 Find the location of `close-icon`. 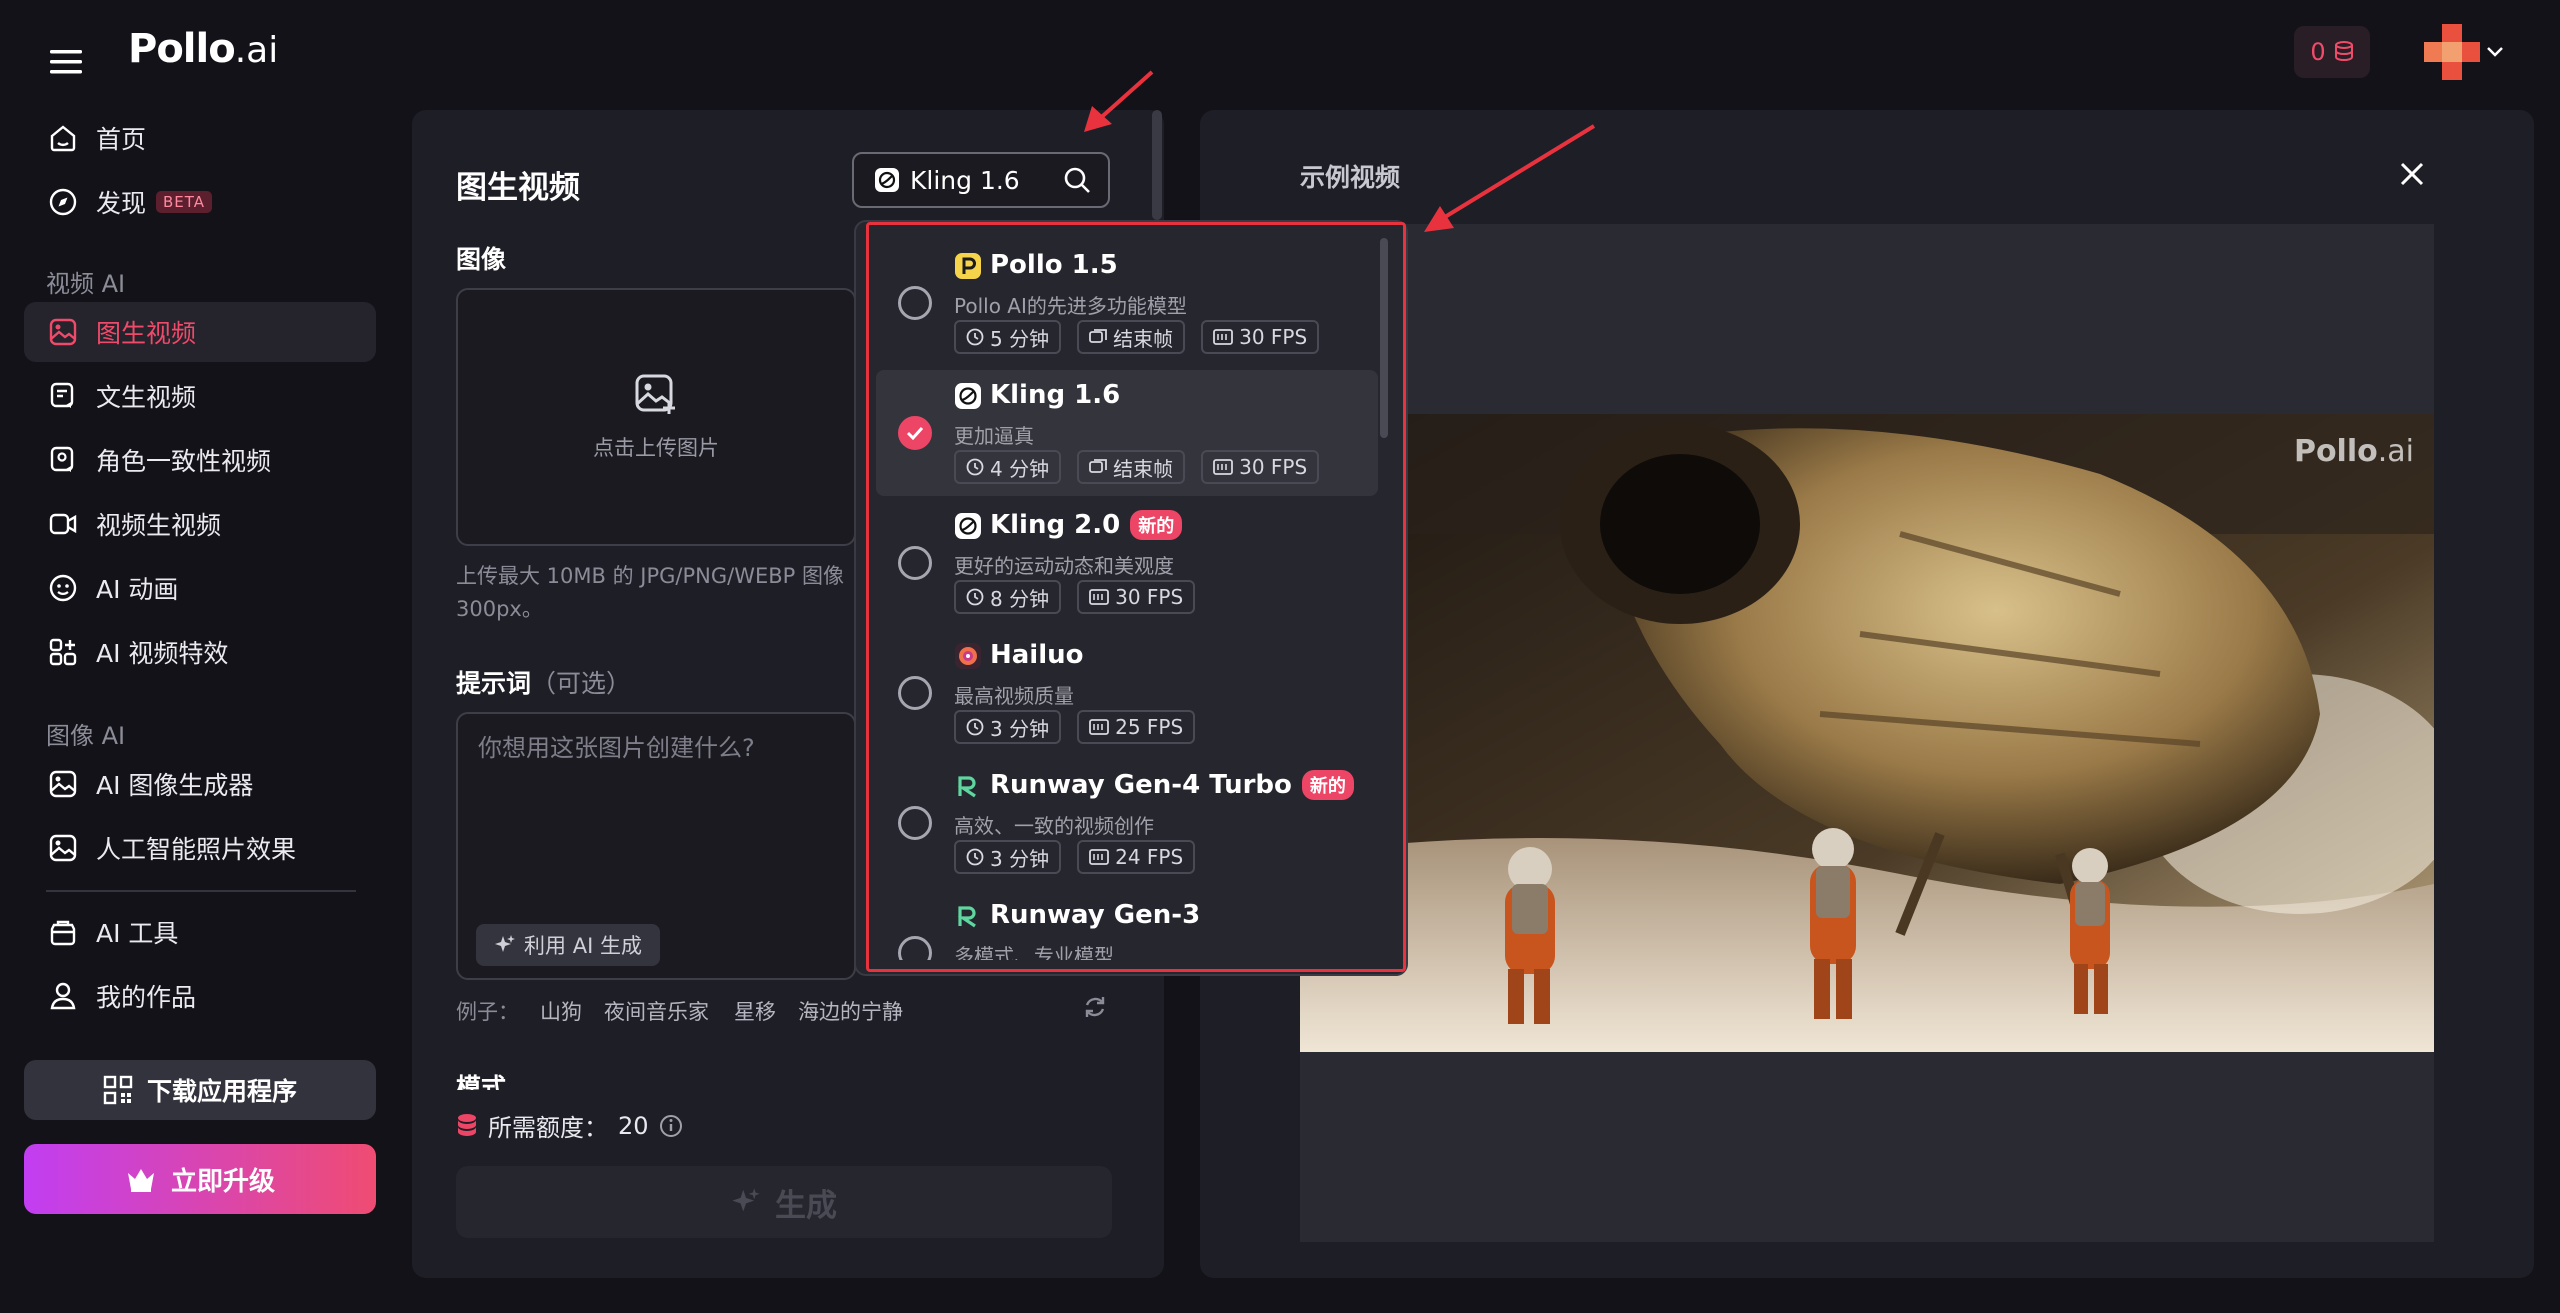

close-icon is located at coordinates (2412, 174).